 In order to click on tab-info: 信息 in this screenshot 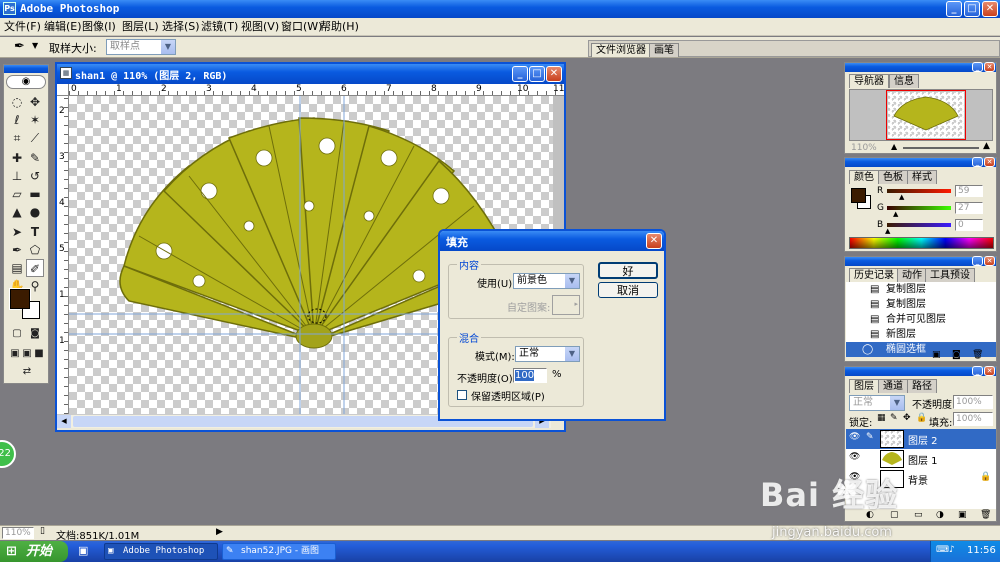, I will do `click(904, 81)`.